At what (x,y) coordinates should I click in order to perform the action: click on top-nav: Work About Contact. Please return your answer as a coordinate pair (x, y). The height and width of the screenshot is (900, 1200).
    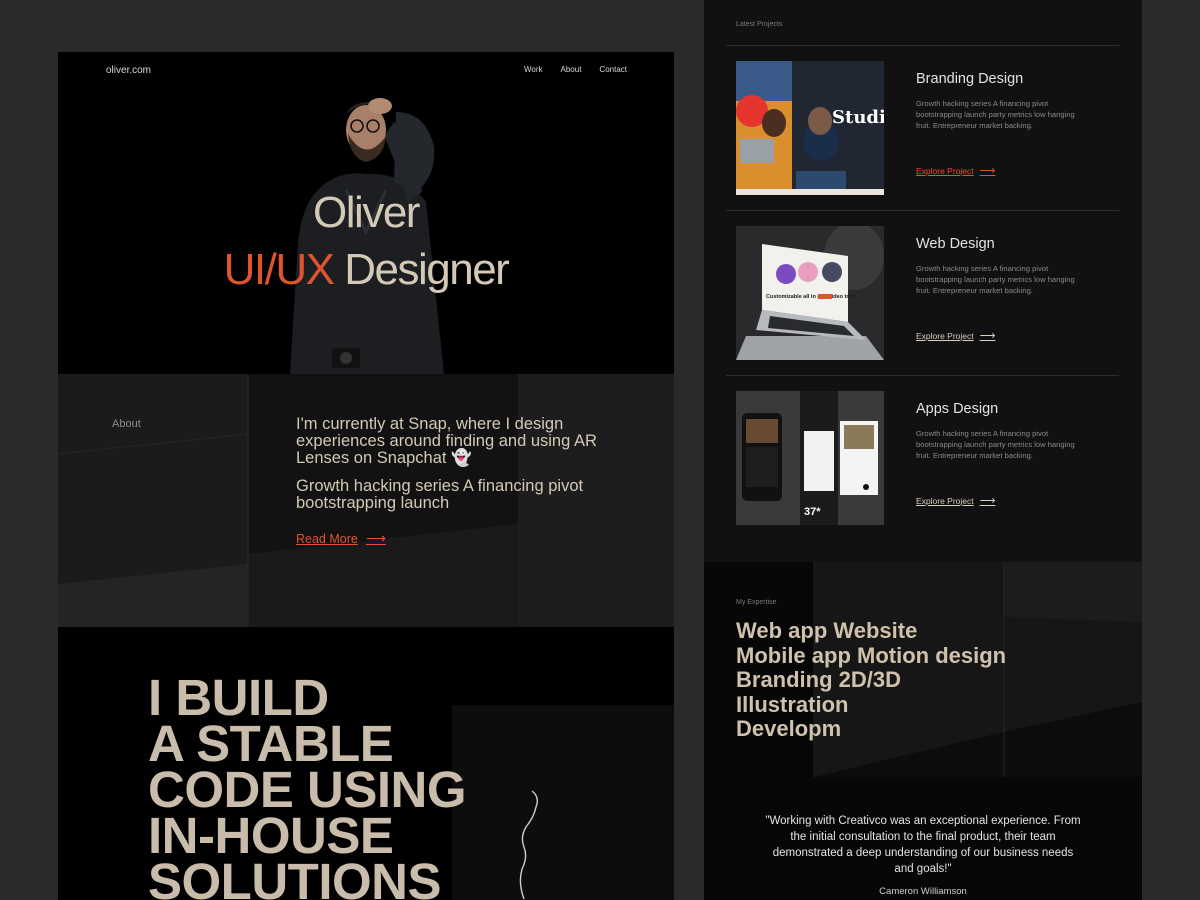
    Looking at the image, I should click on (575, 69).